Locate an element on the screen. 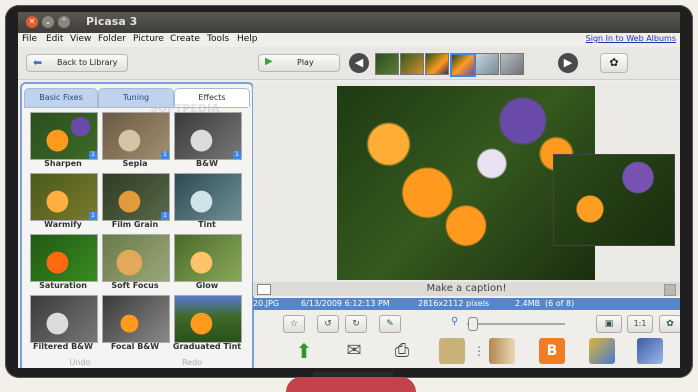 The image size is (698, 392). menu-picture: Picture is located at coordinates (148, 39).